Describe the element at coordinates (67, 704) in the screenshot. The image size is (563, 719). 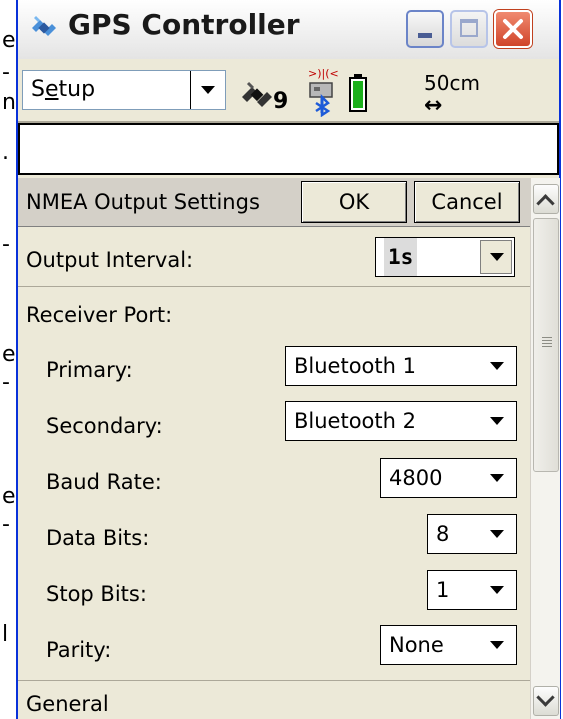
I see `general-section-label: General` at that location.